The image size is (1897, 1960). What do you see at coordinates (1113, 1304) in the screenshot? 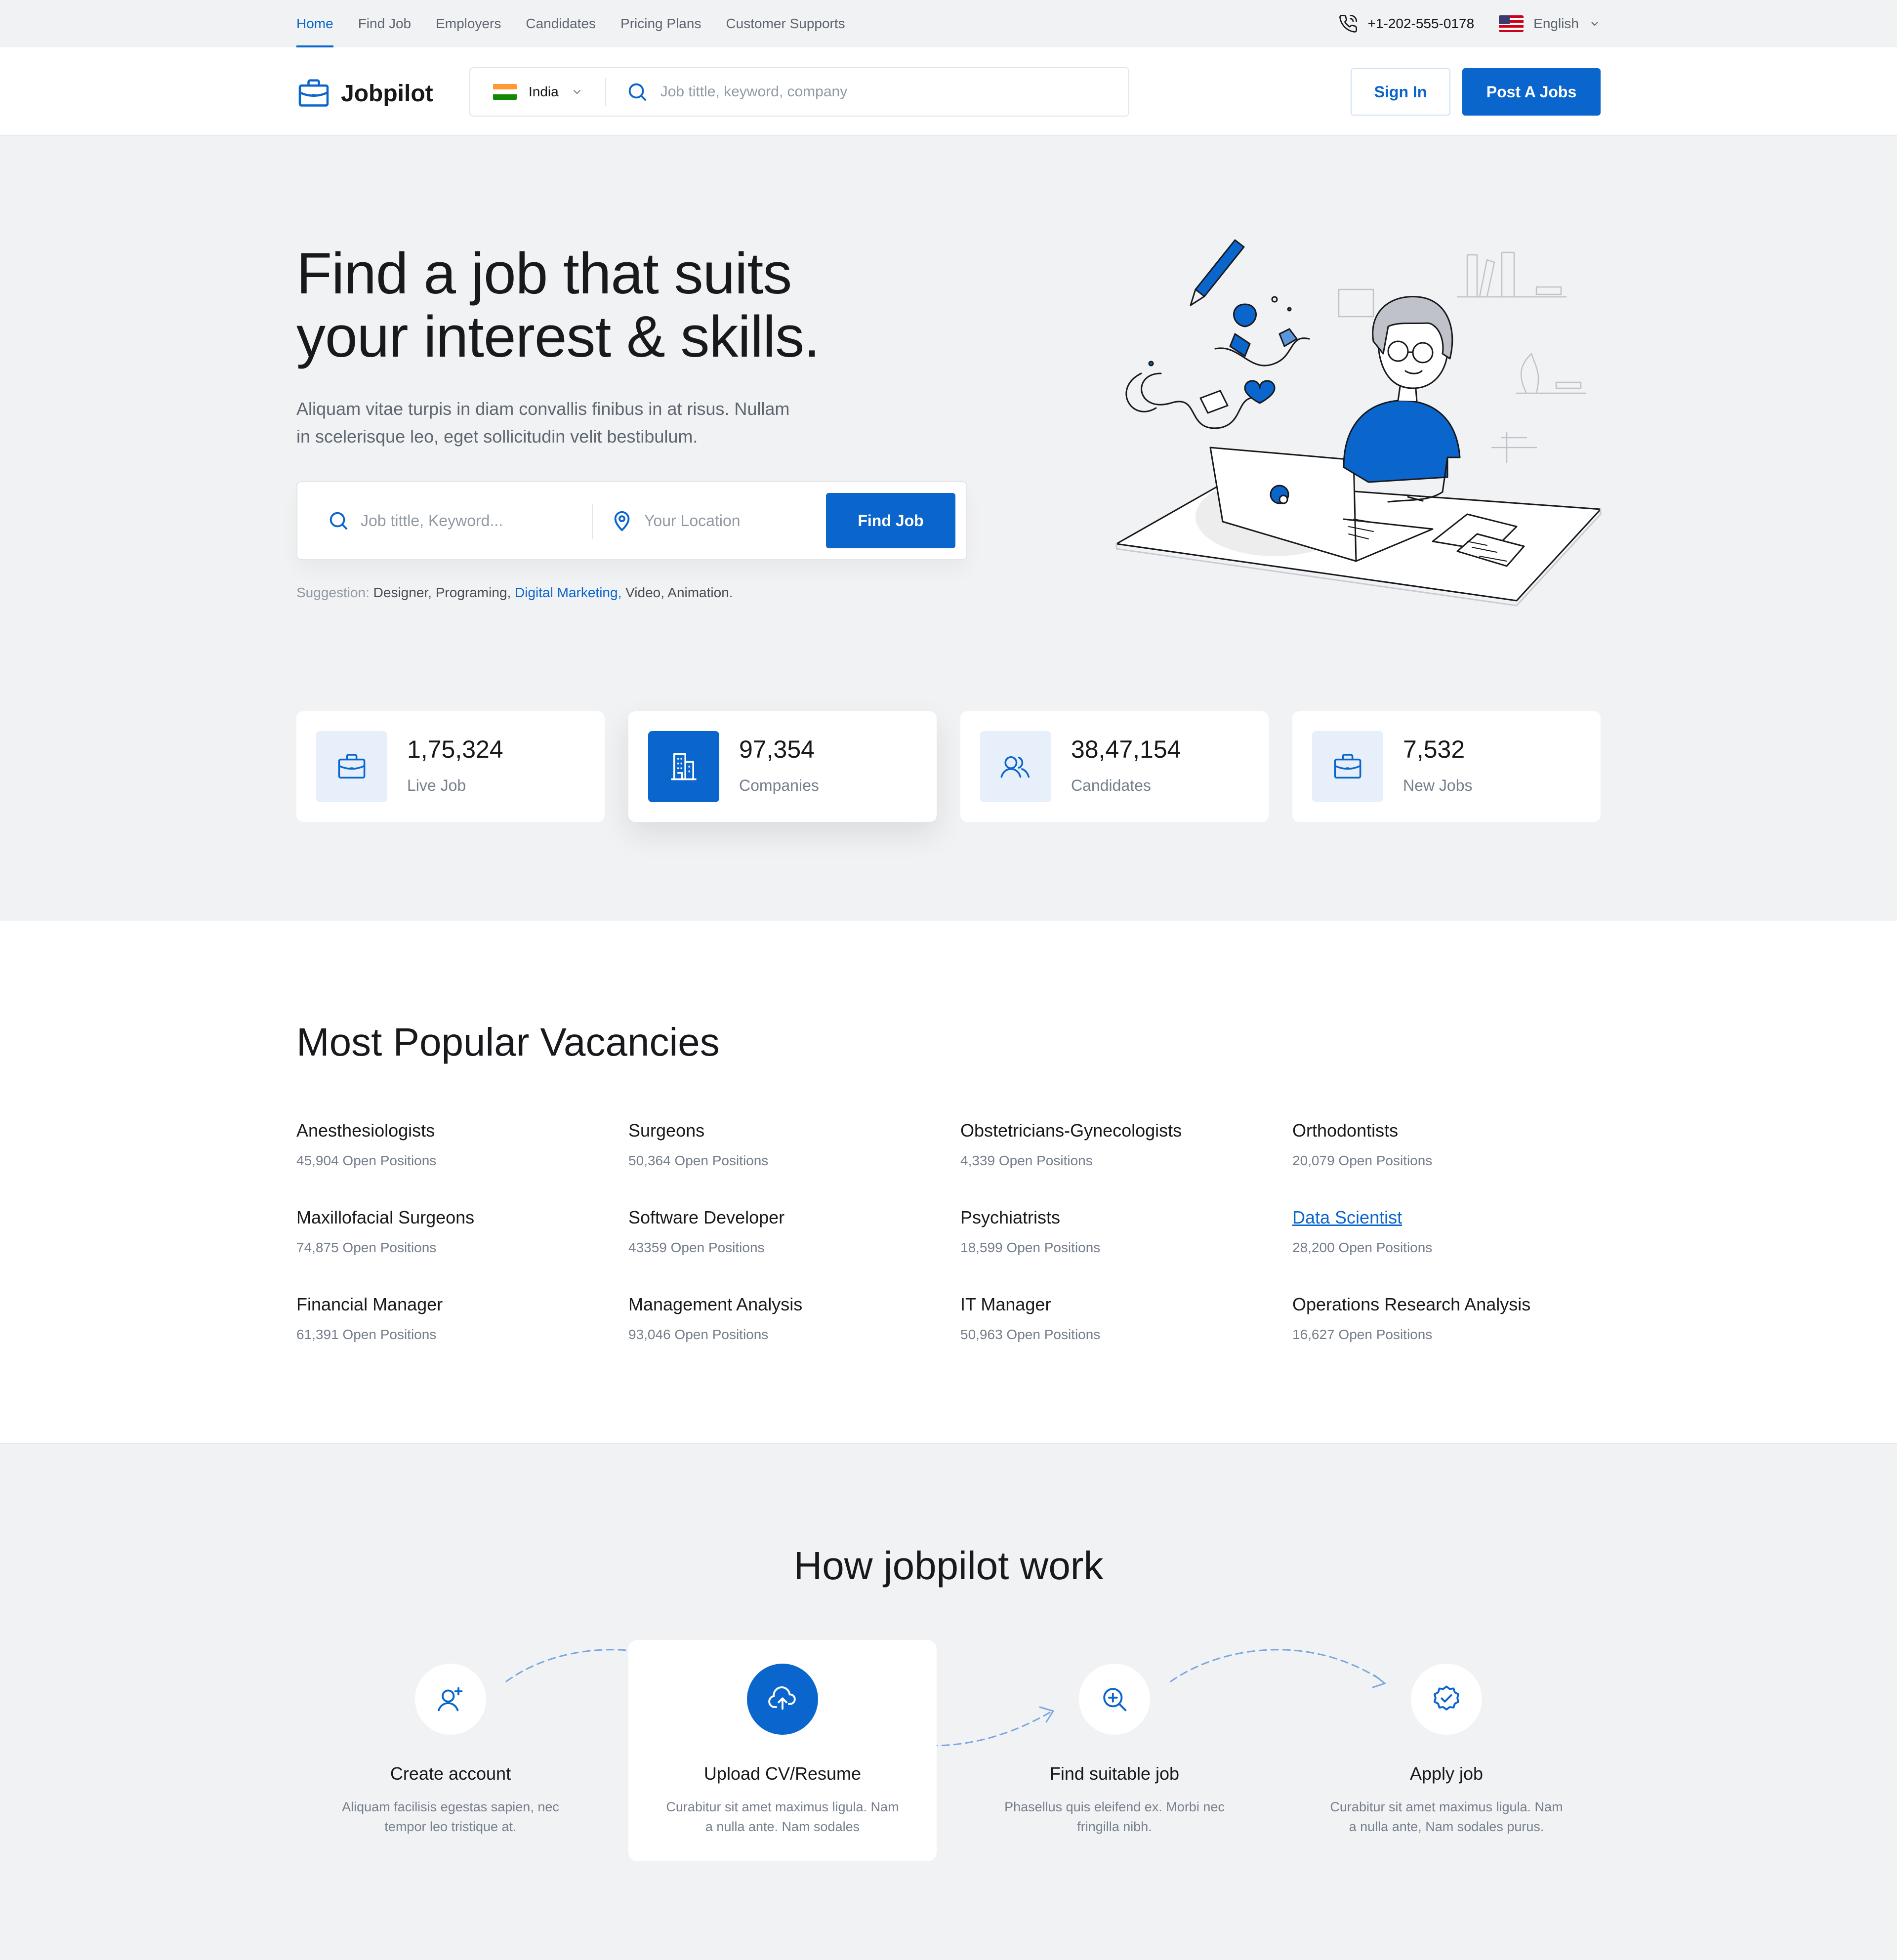
I see `vacancy-title: IT Manager` at bounding box center [1113, 1304].